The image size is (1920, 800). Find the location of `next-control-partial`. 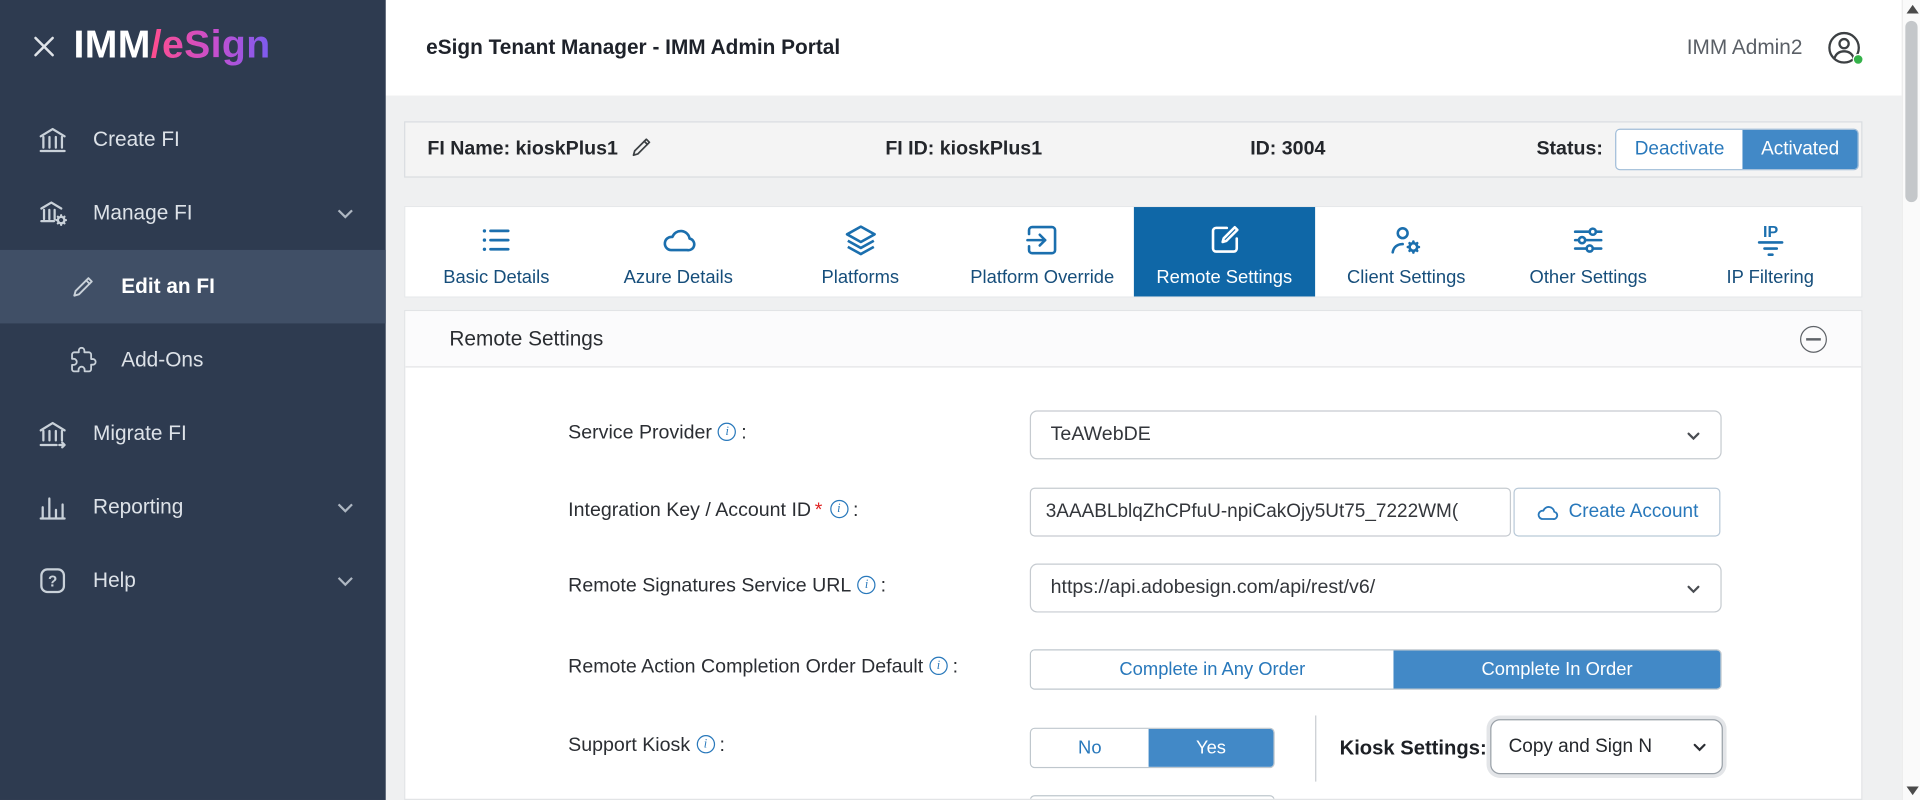

next-control-partial is located at coordinates (1152, 797).